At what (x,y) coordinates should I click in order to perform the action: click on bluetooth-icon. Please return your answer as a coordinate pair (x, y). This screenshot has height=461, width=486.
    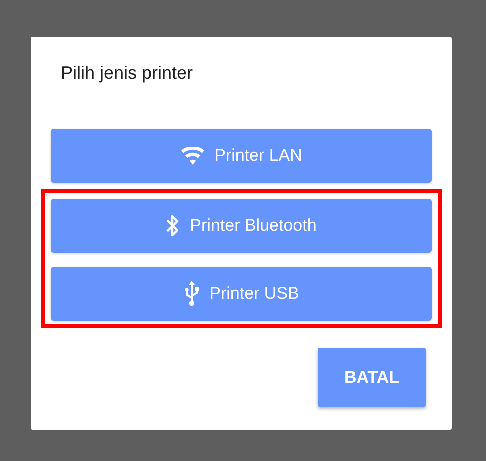
    Looking at the image, I should click on (173, 226).